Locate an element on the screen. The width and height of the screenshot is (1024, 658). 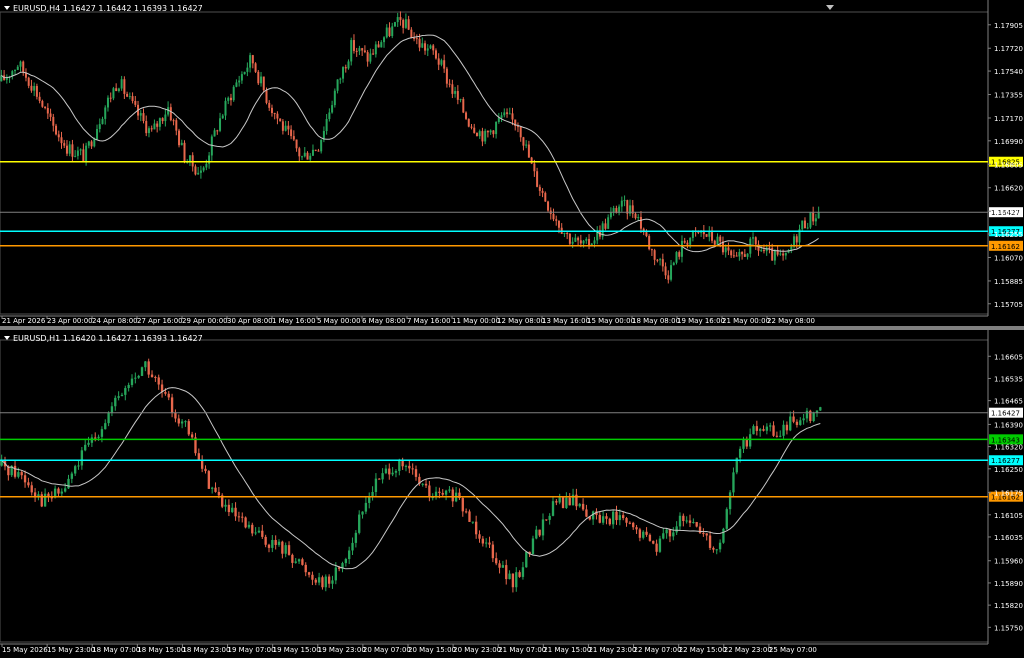
y-tick-label: 1.16435 is located at coordinates (1008, 212).